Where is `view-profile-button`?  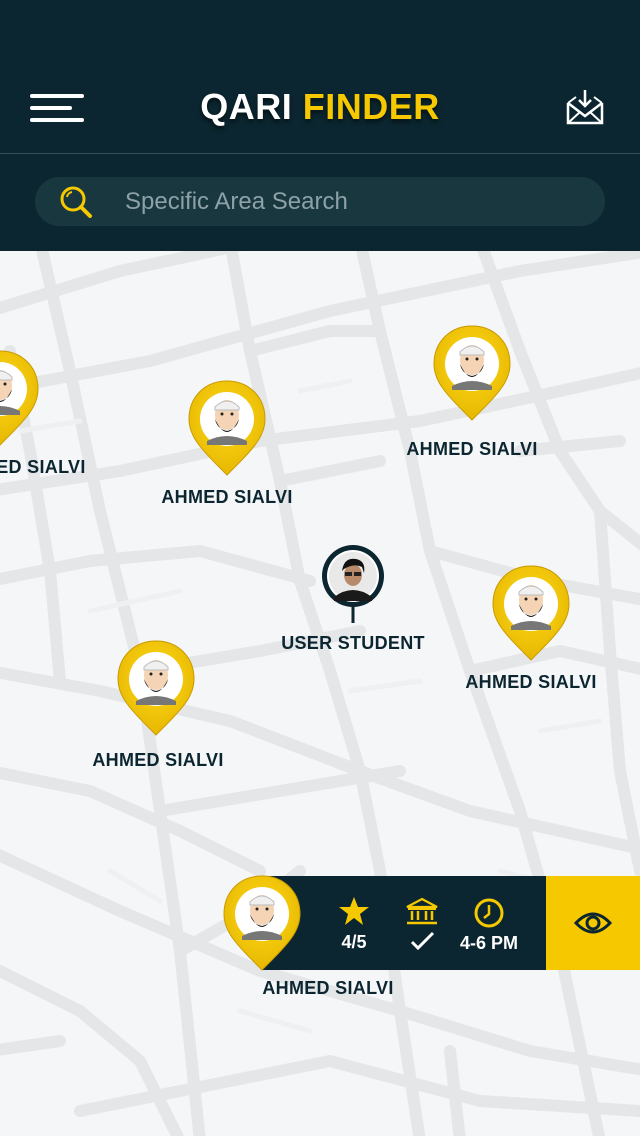 view-profile-button is located at coordinates (593, 923).